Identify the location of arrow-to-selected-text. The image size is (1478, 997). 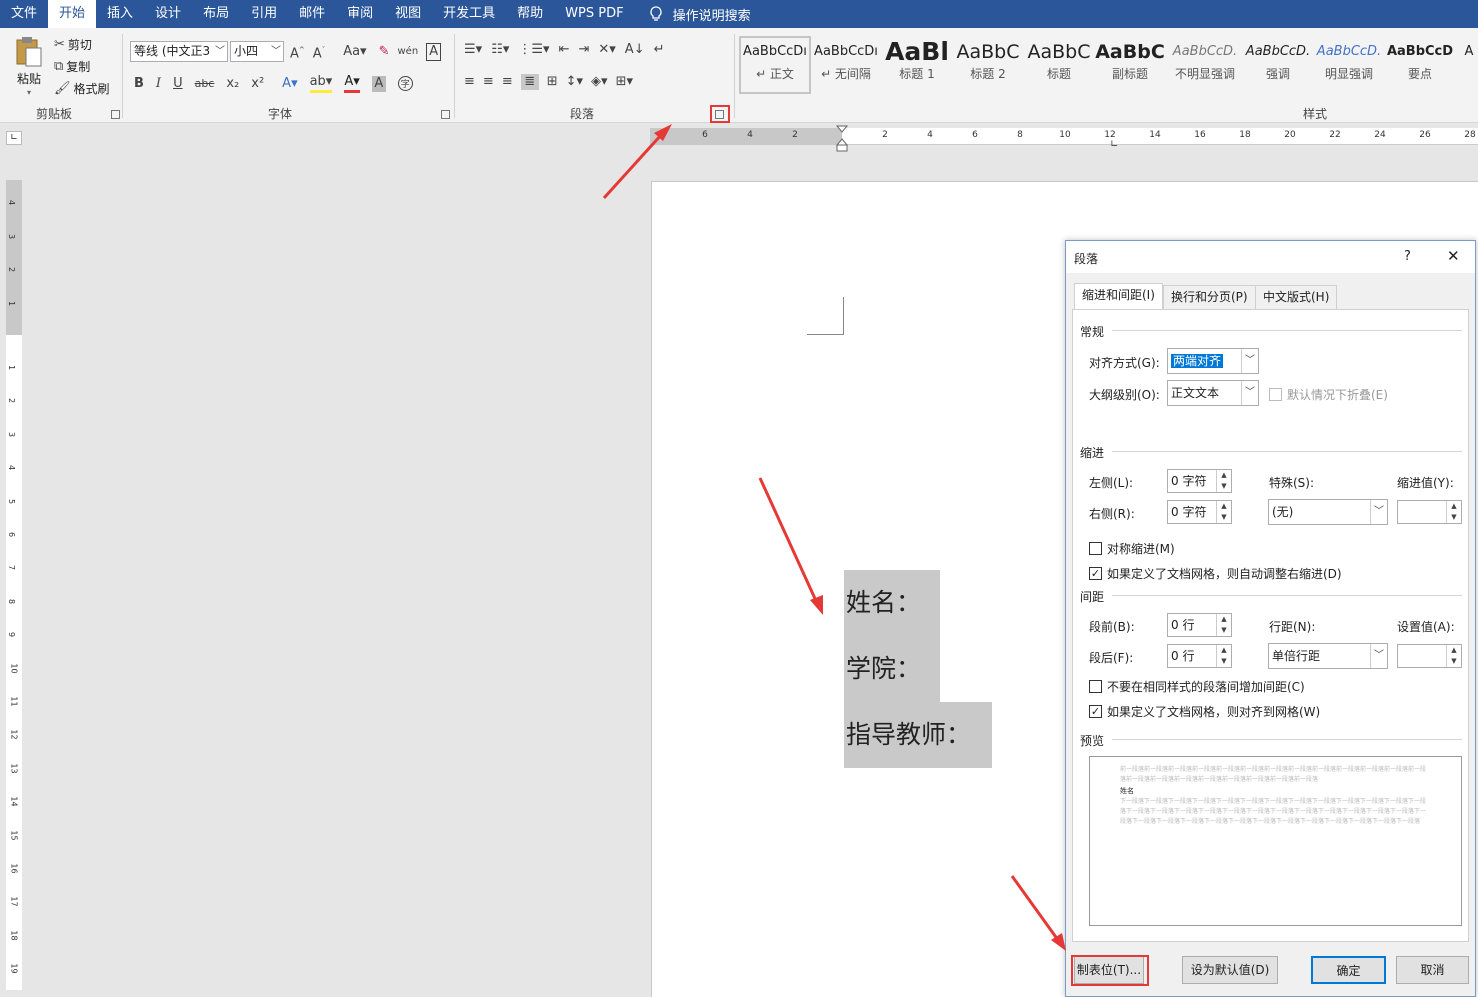
(790, 546).